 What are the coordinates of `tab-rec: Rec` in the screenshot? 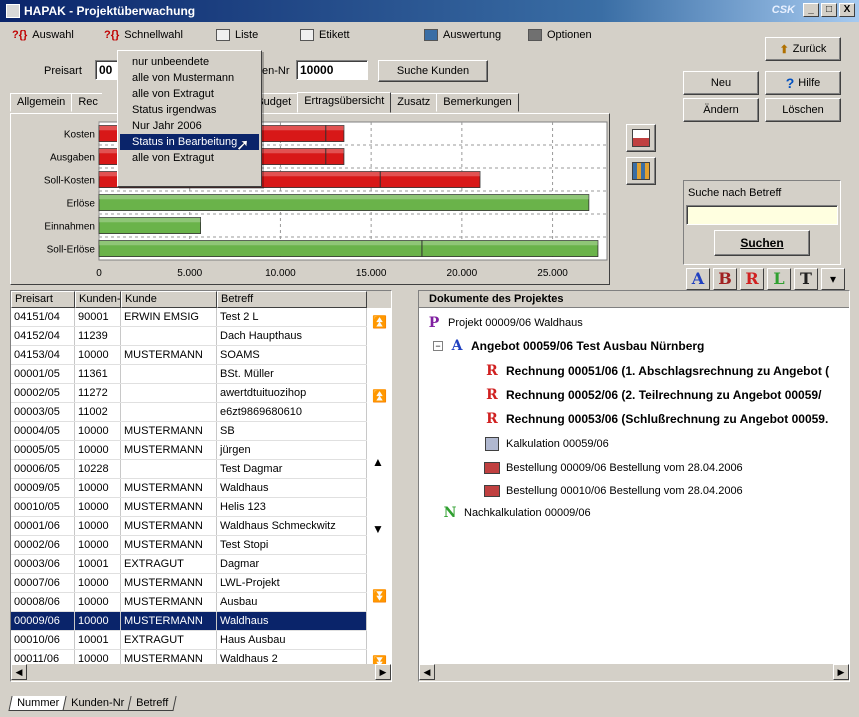 It's located at (87, 102).